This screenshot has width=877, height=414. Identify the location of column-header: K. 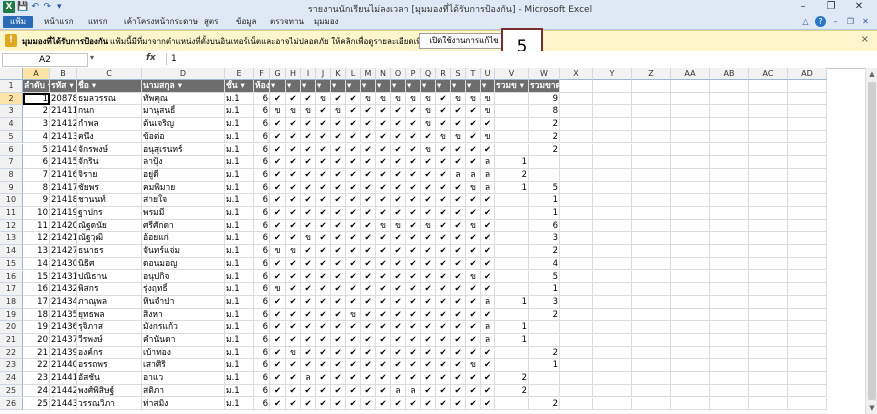
(338, 74).